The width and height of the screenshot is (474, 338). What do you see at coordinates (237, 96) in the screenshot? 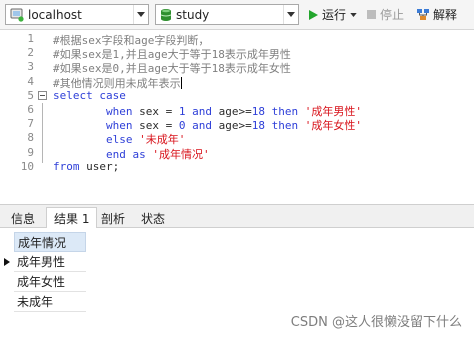
I see `code-line: 5 select case` at bounding box center [237, 96].